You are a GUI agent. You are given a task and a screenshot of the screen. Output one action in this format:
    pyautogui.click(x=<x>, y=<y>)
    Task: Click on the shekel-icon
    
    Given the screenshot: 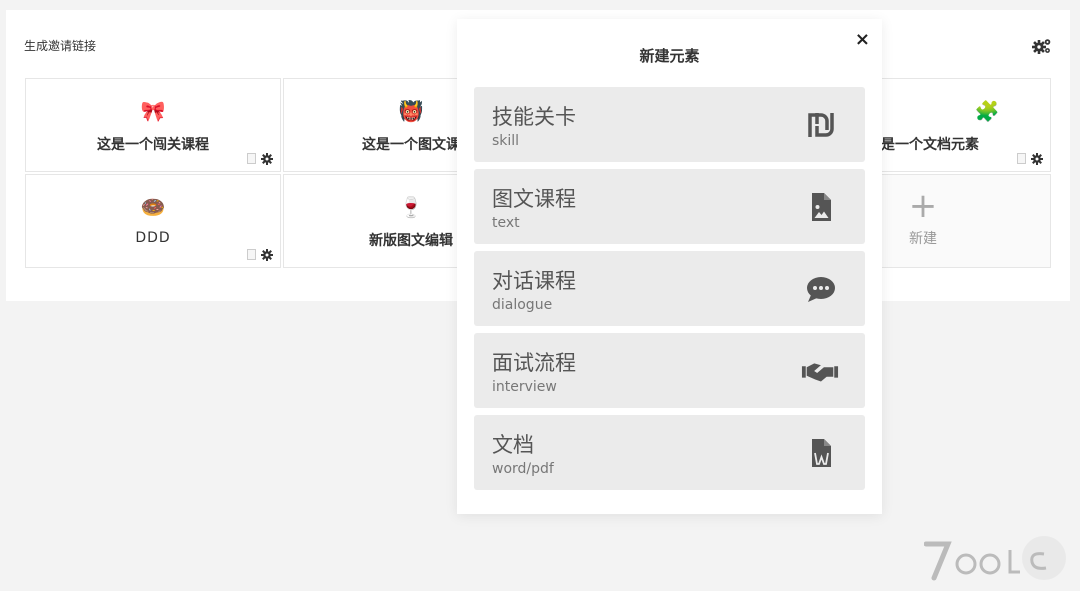 What is the action you would take?
    pyautogui.click(x=821, y=125)
    